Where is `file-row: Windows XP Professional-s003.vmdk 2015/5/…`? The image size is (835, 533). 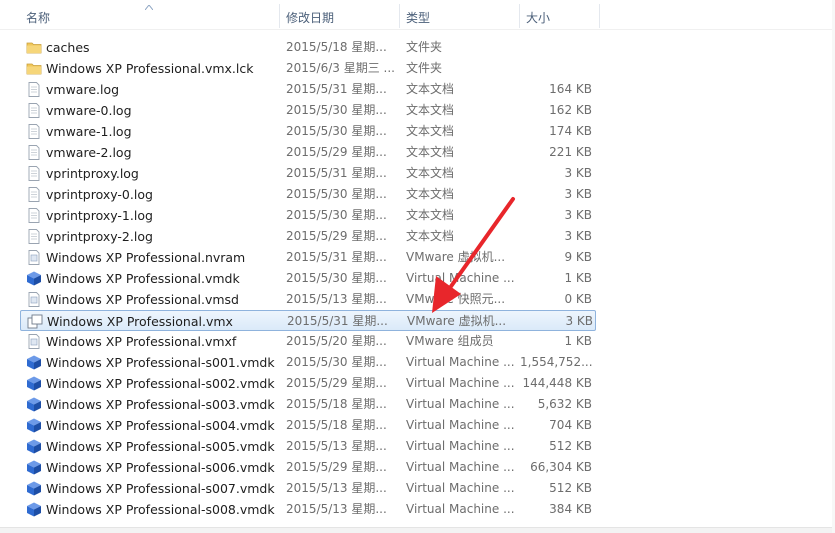 file-row: Windows XP Professional-s003.vmdk 2015/5/… is located at coordinates (308, 404).